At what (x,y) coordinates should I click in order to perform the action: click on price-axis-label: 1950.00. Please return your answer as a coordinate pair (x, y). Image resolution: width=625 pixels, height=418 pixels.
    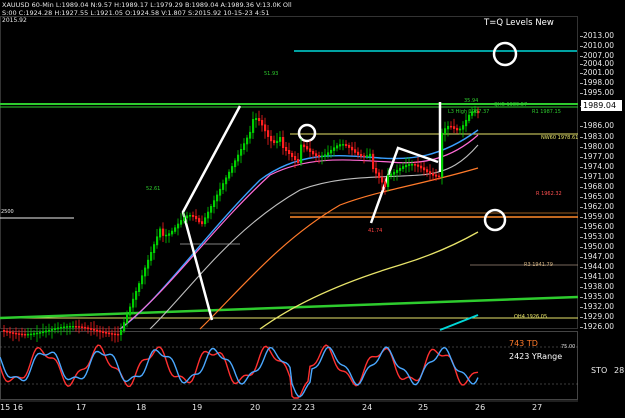
    Looking at the image, I should click on (599, 246).